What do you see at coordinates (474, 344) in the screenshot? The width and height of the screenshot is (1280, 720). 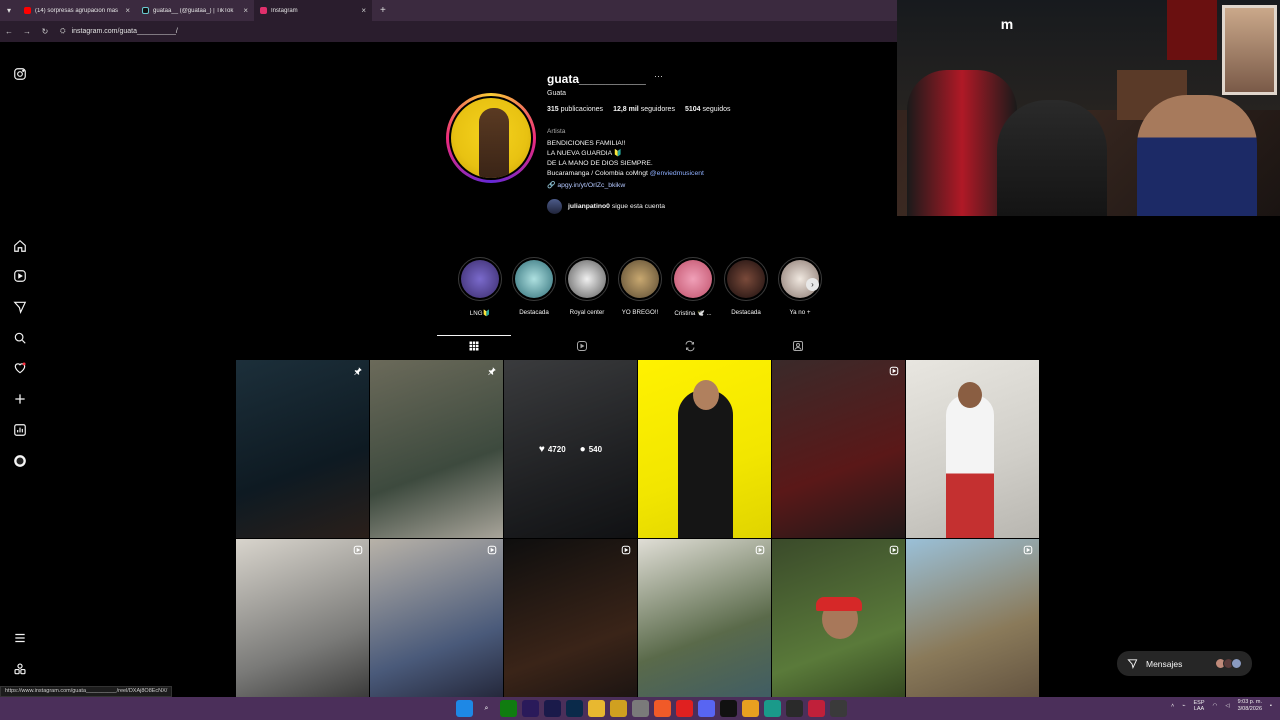 I see `tab-posts-grid-icon` at bounding box center [474, 344].